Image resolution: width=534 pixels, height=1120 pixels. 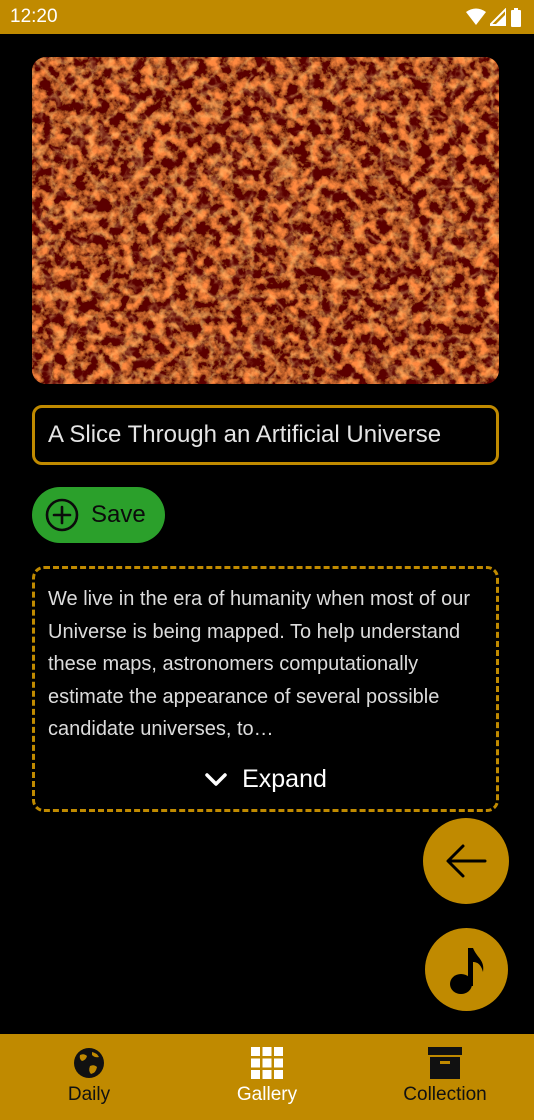 I want to click on music-button, so click(x=466, y=969).